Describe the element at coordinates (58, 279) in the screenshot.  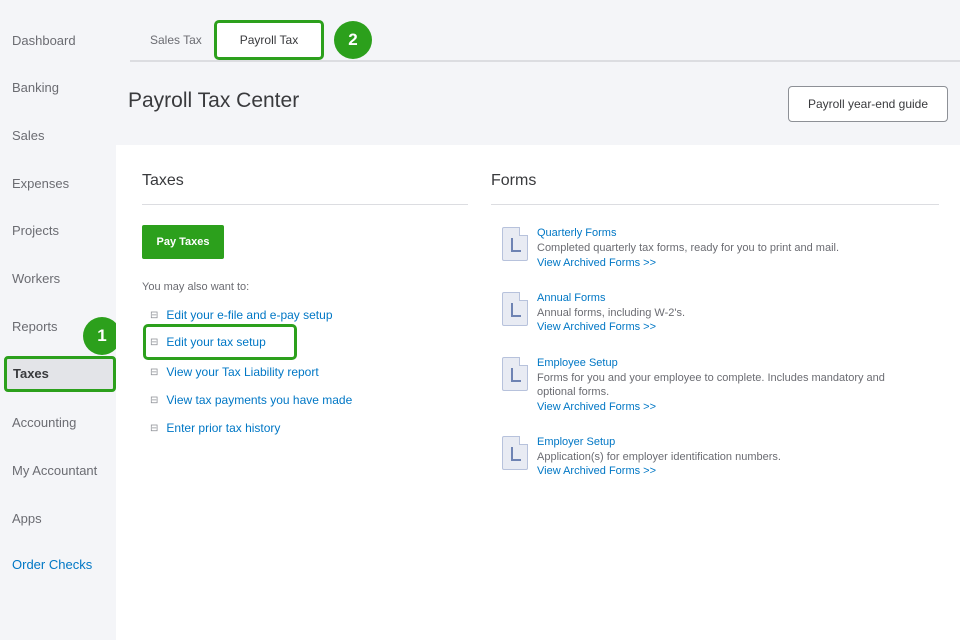
I see `sidebar-item-workers: Workers` at that location.